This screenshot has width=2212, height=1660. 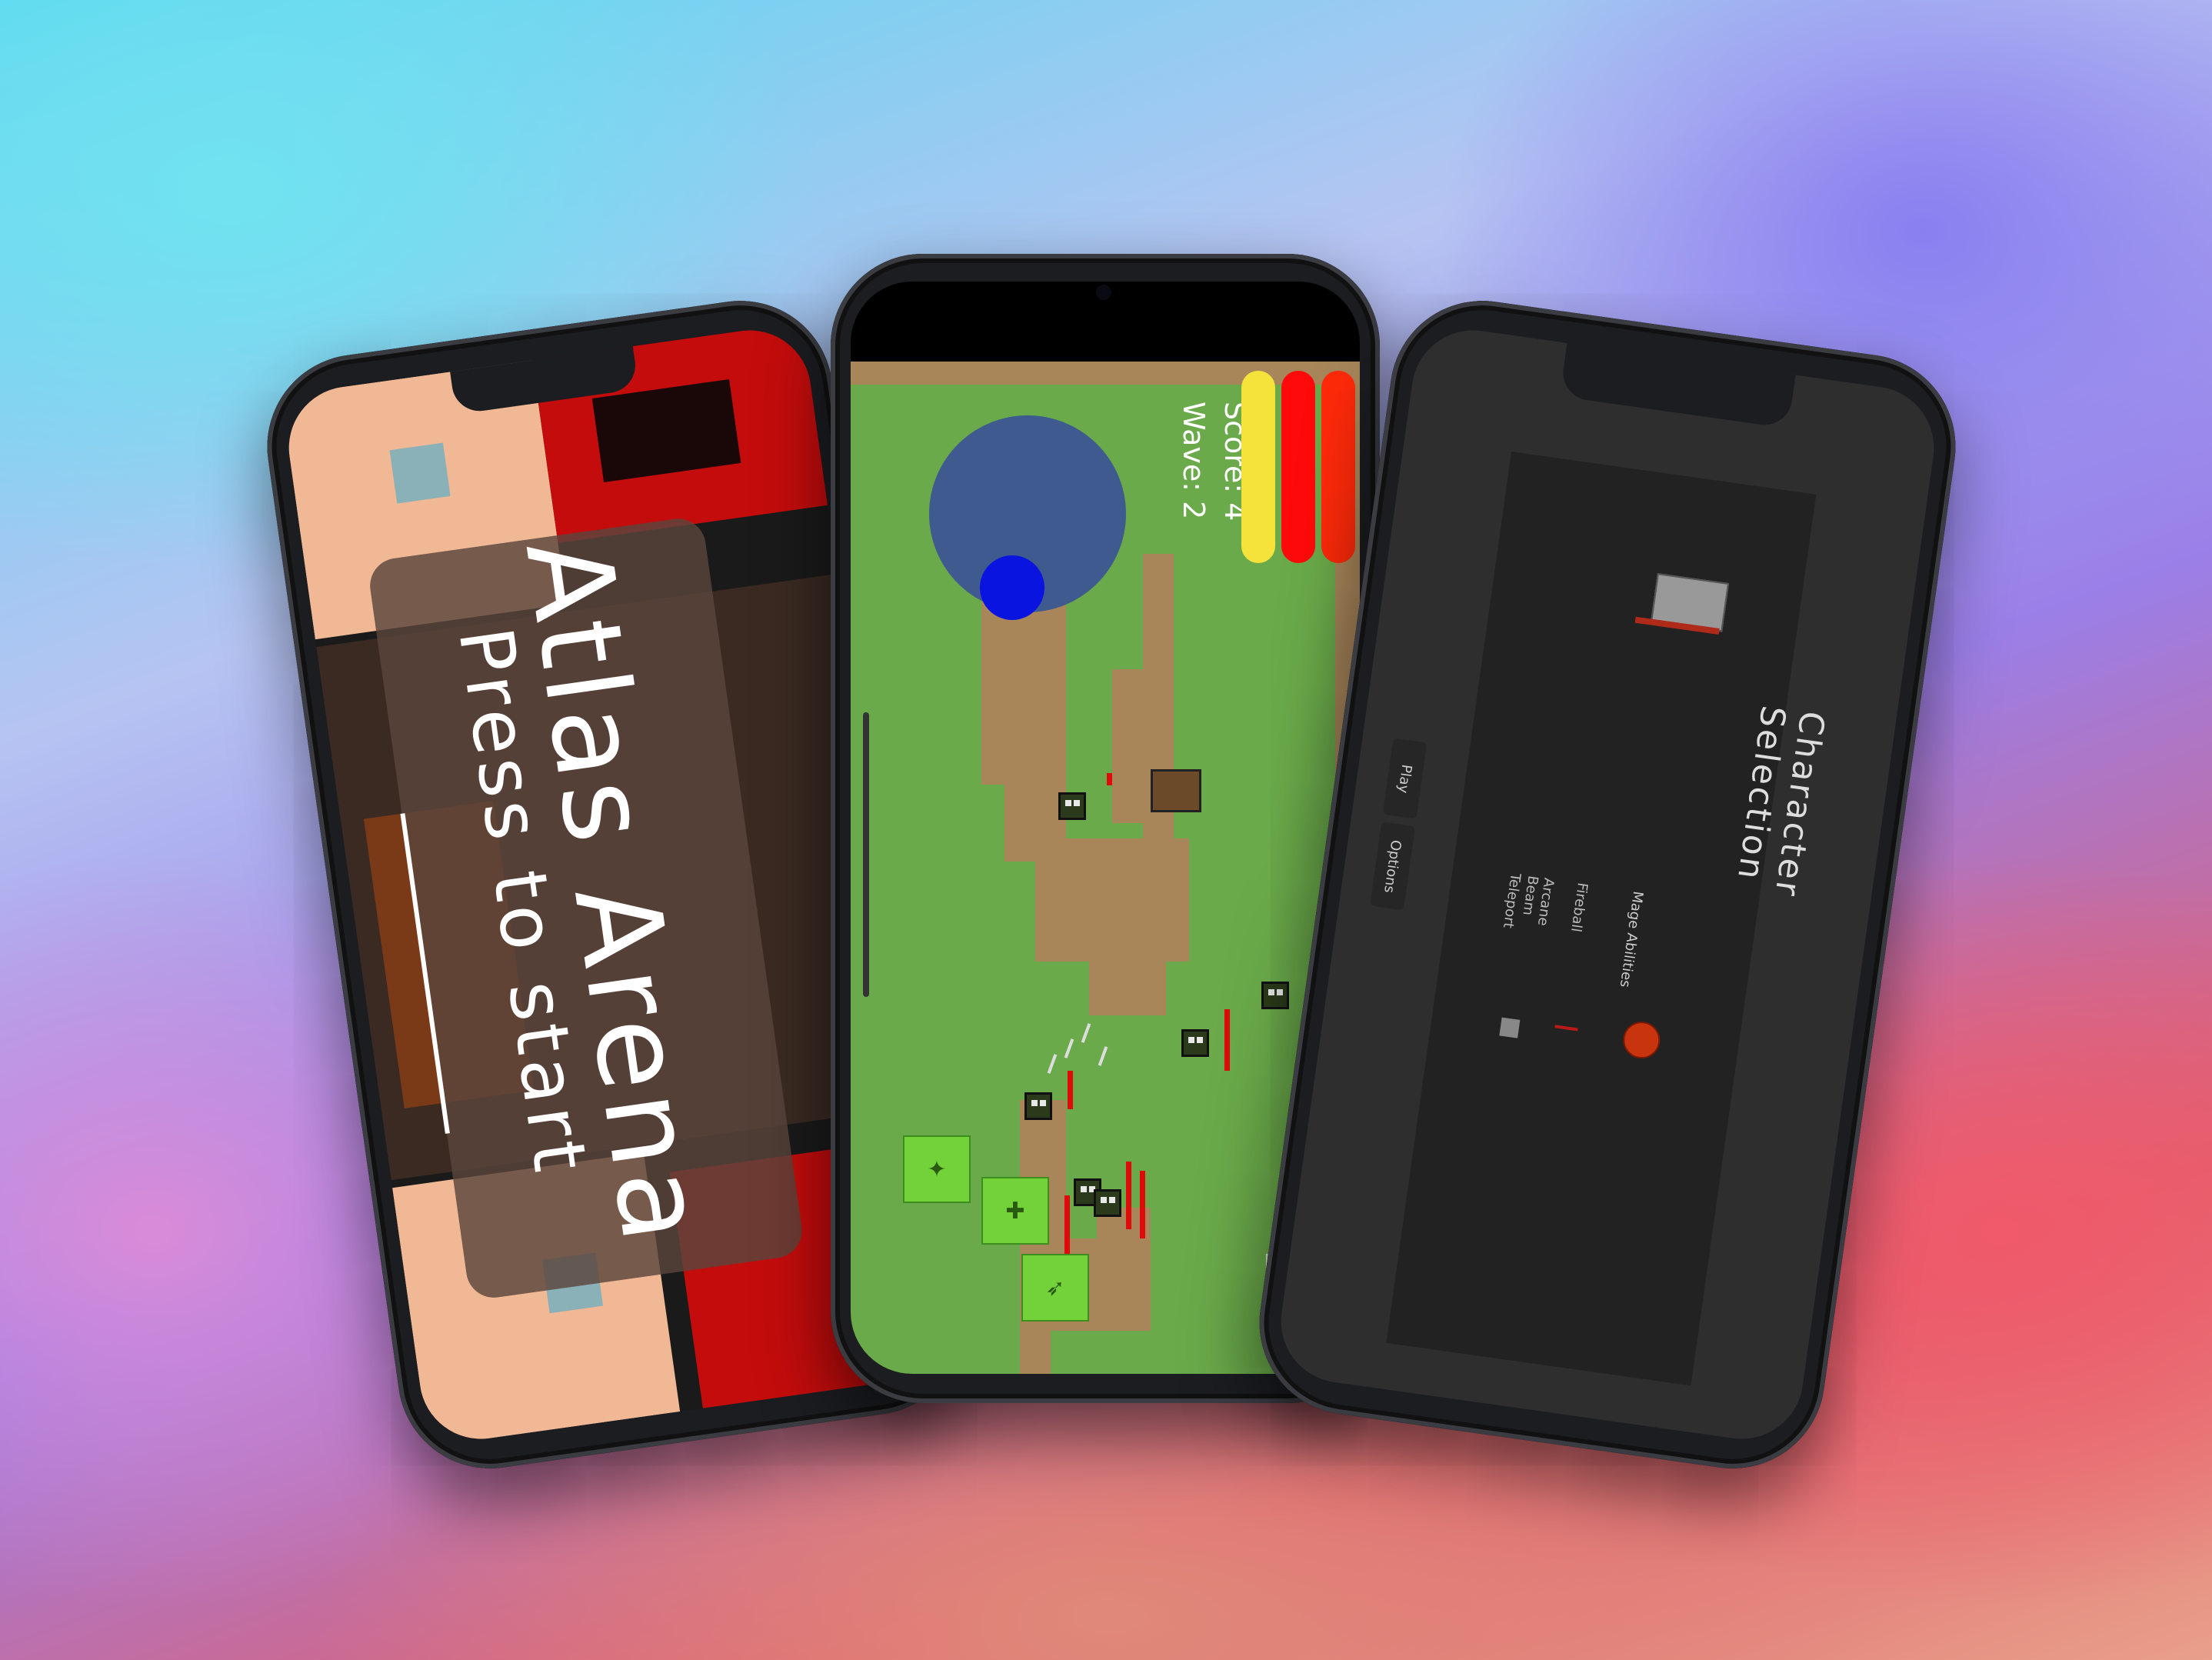 What do you see at coordinates (1055, 1288) in the screenshot?
I see `ability-button-3: ➶` at bounding box center [1055, 1288].